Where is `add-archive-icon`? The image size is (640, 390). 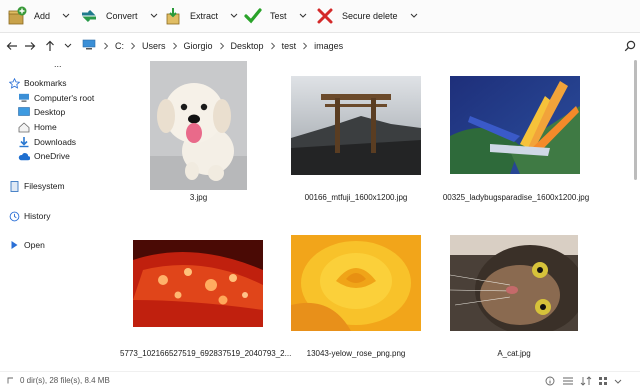
add-archive-icon is located at coordinates (17, 16).